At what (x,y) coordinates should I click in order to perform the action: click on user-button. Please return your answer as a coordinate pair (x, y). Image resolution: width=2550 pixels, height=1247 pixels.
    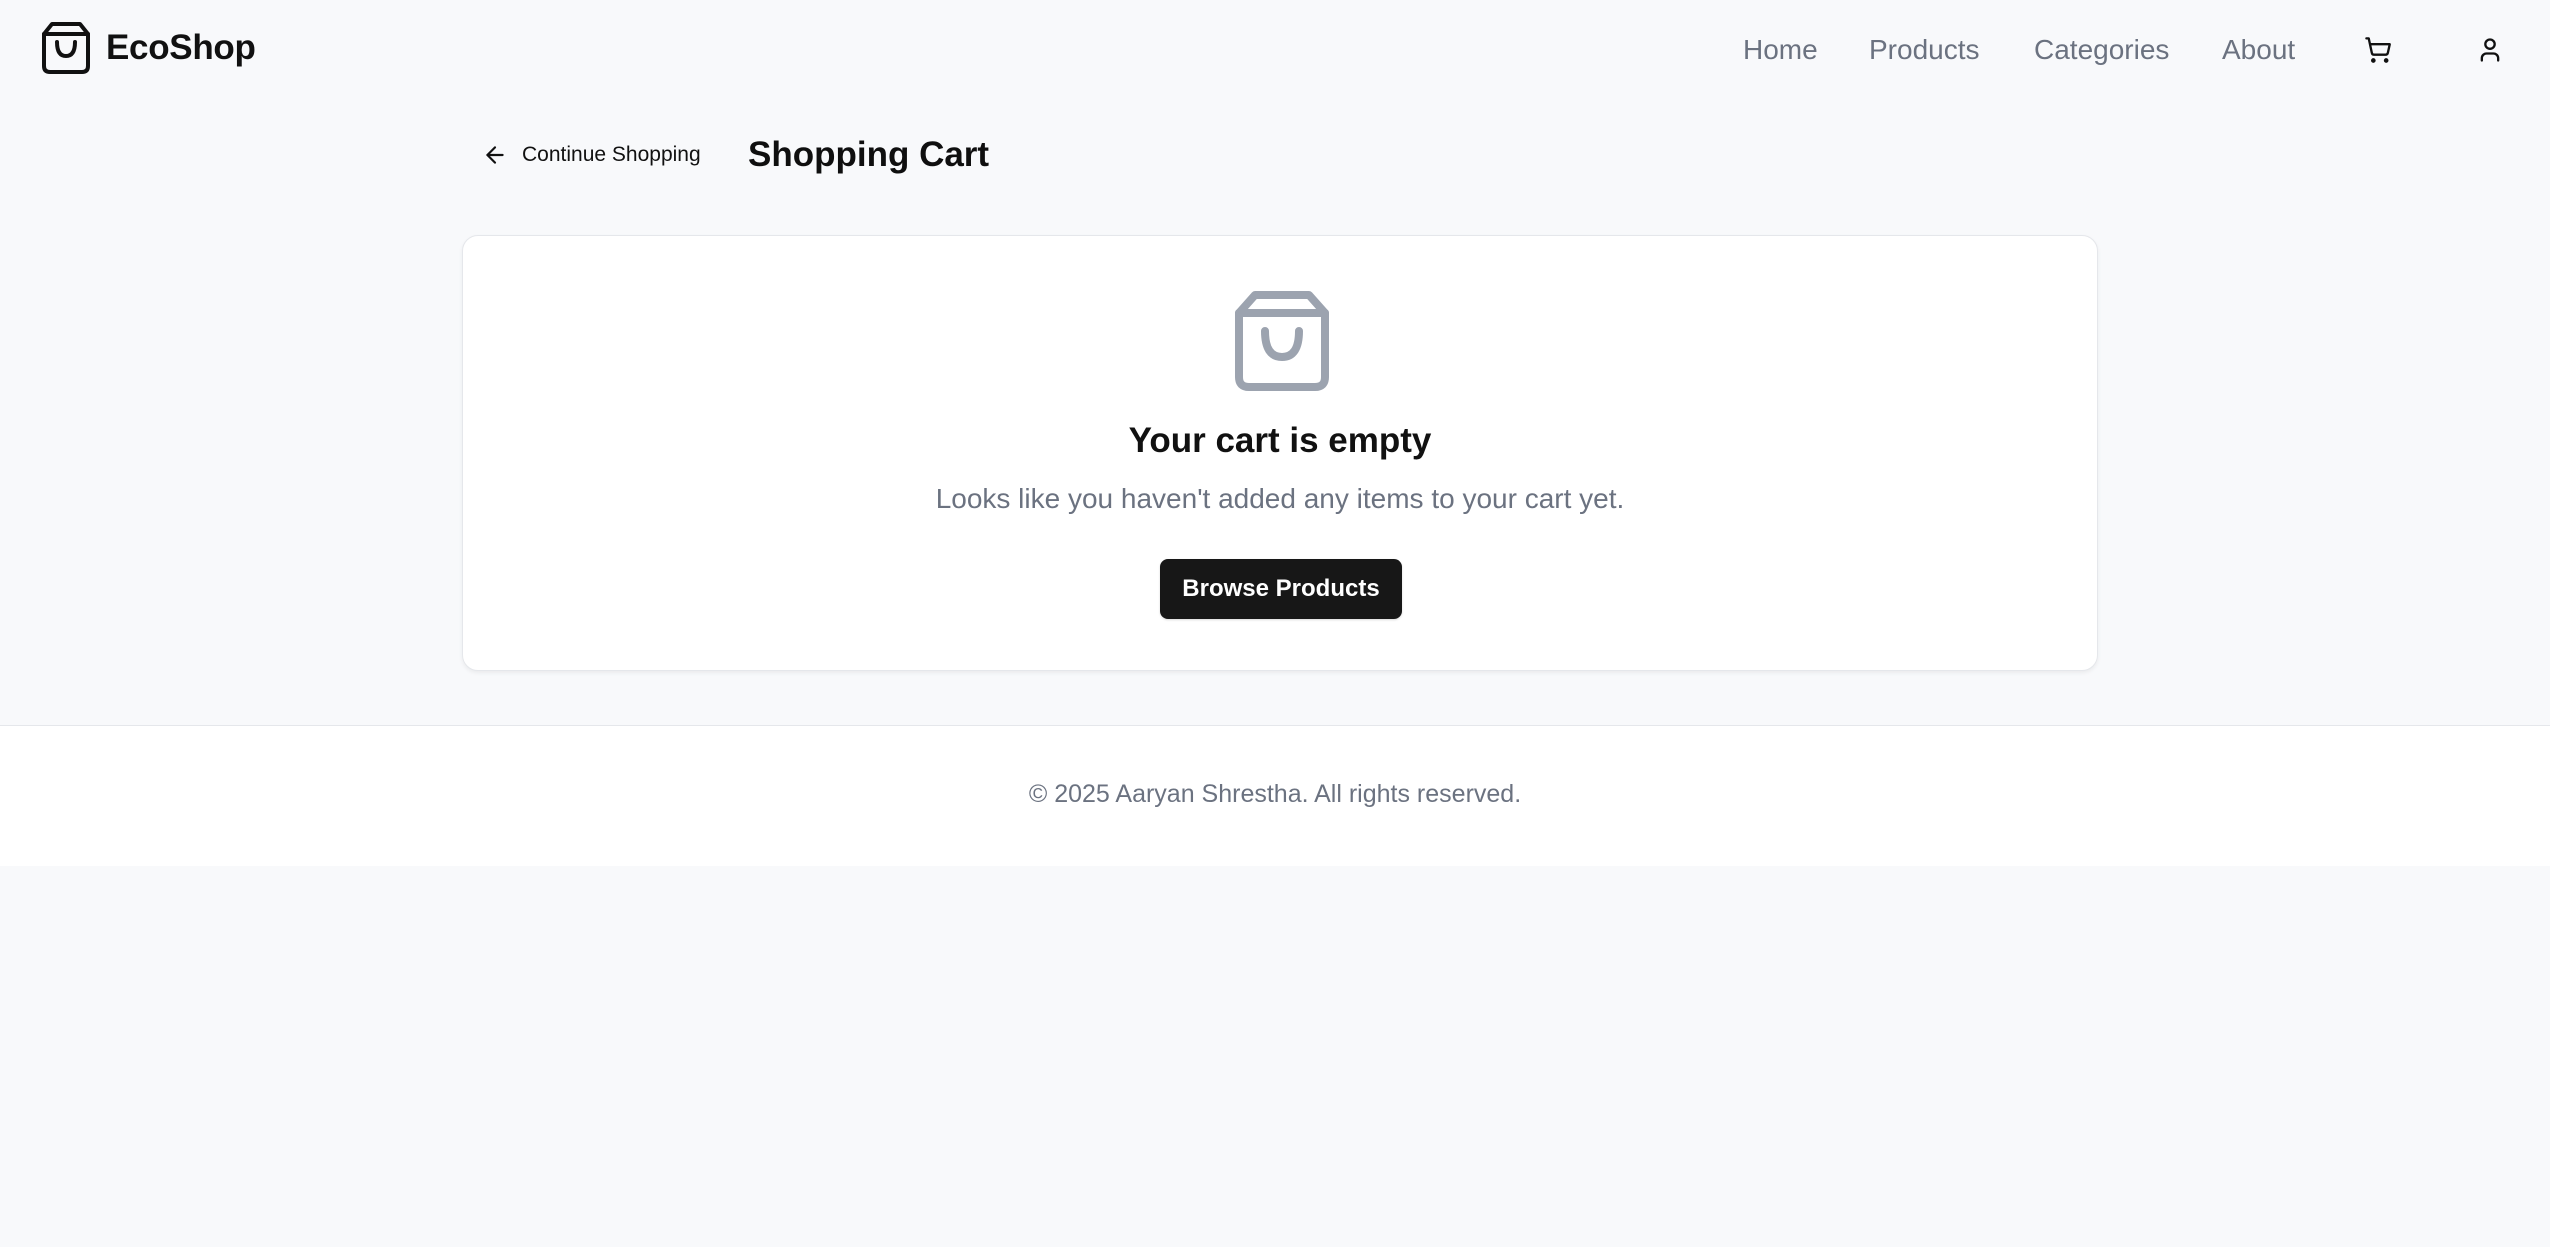
    Looking at the image, I should click on (2490, 50).